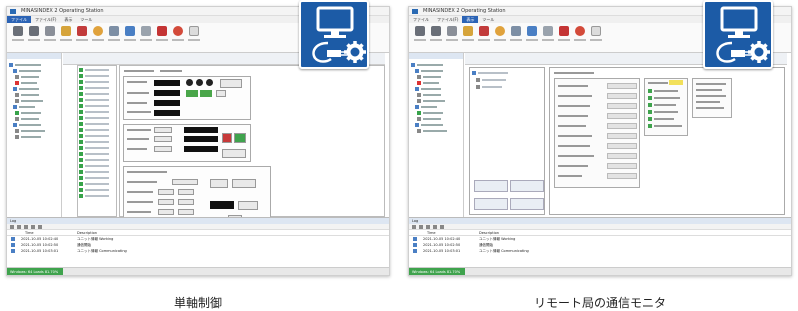 This screenshot has width=798, height=311. I want to click on menu-file: ファイル, so click(19, 19).